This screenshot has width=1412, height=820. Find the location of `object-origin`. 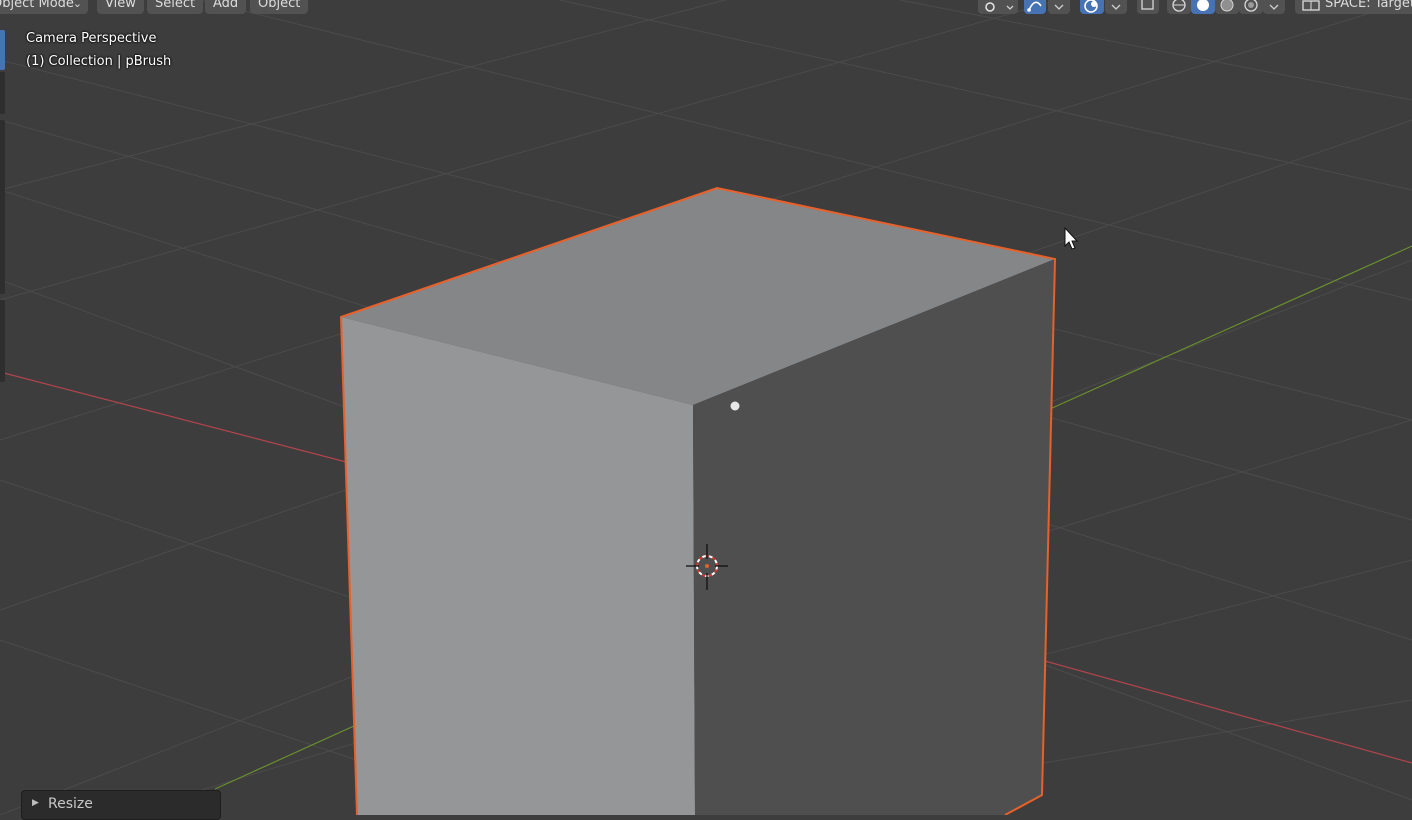

object-origin is located at coordinates (735, 406).